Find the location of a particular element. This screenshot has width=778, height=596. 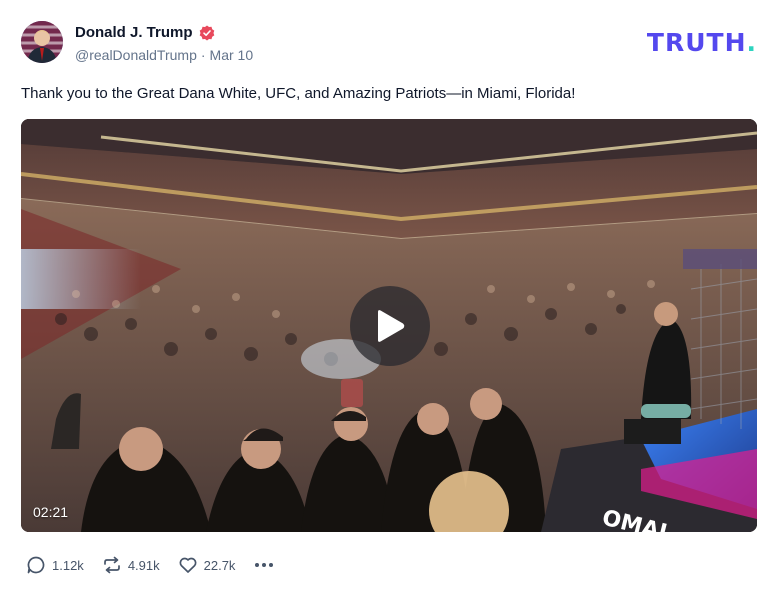

author-name: Donald J. Trump is located at coordinates (134, 32).